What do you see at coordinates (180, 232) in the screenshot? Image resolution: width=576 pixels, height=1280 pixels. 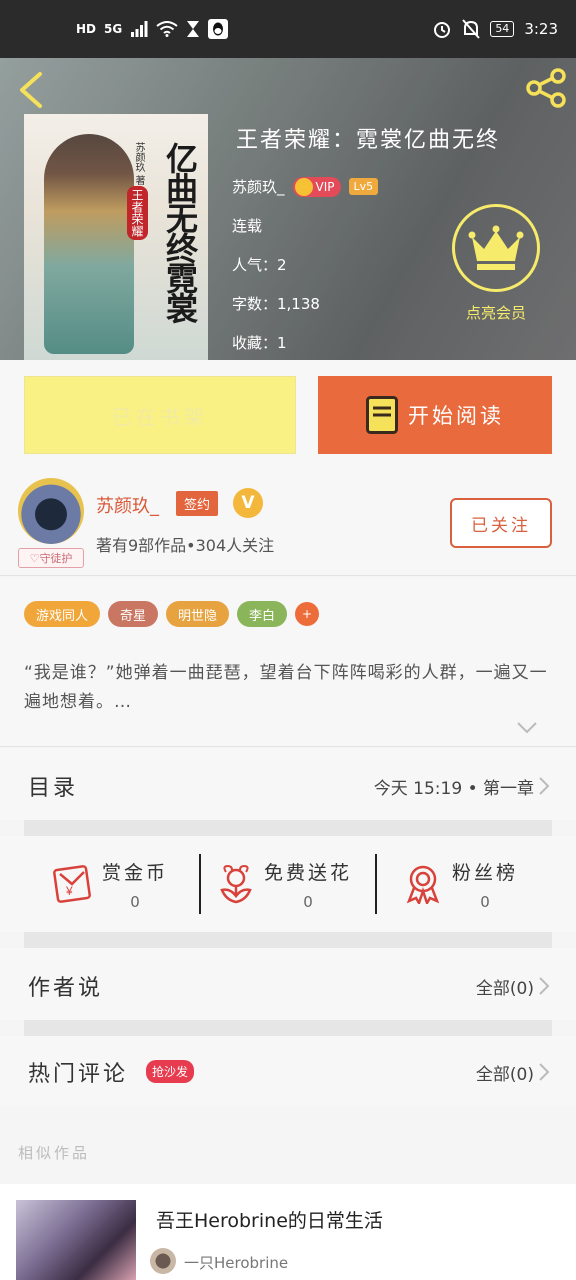 I see `cover-title: 亿曲无终霓裳` at bounding box center [180, 232].